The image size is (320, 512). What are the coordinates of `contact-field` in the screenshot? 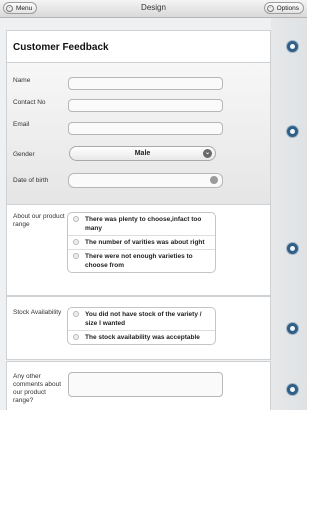 It's located at (145, 105).